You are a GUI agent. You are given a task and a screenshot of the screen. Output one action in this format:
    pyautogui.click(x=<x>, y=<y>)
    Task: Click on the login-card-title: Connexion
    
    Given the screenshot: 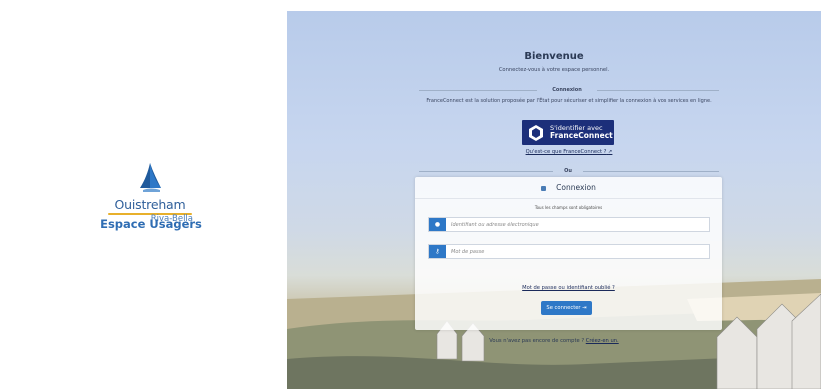 What is the action you would take?
    pyautogui.click(x=568, y=187)
    